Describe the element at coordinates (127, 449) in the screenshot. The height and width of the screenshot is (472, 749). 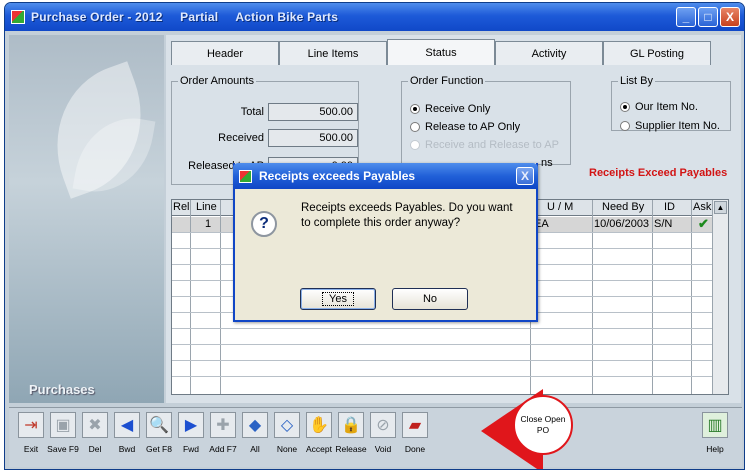
I see `toolbar-label: Bwd` at that location.